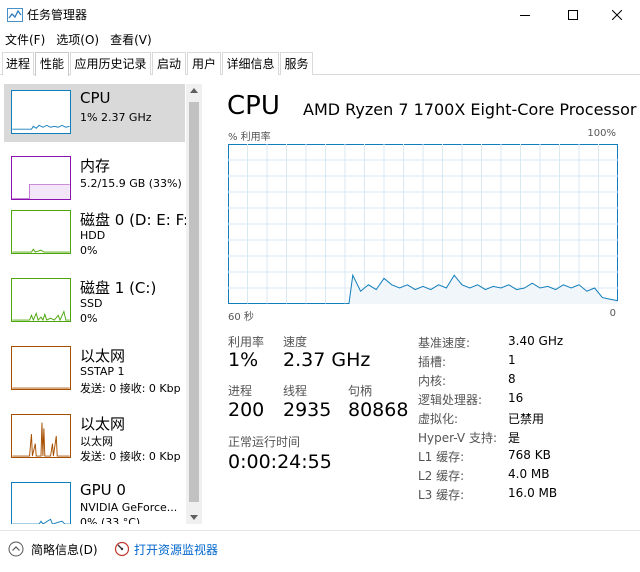 Image resolution: width=640 pixels, height=572 pixels. I want to click on close-icon, so click(617, 15).